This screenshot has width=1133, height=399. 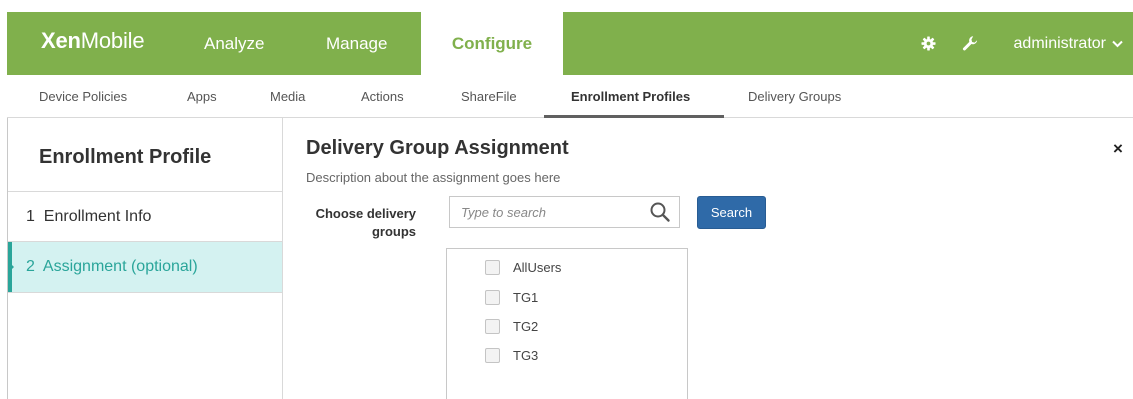 I want to click on subnav-delivery-groups: Delivery Groups, so click(x=794, y=96).